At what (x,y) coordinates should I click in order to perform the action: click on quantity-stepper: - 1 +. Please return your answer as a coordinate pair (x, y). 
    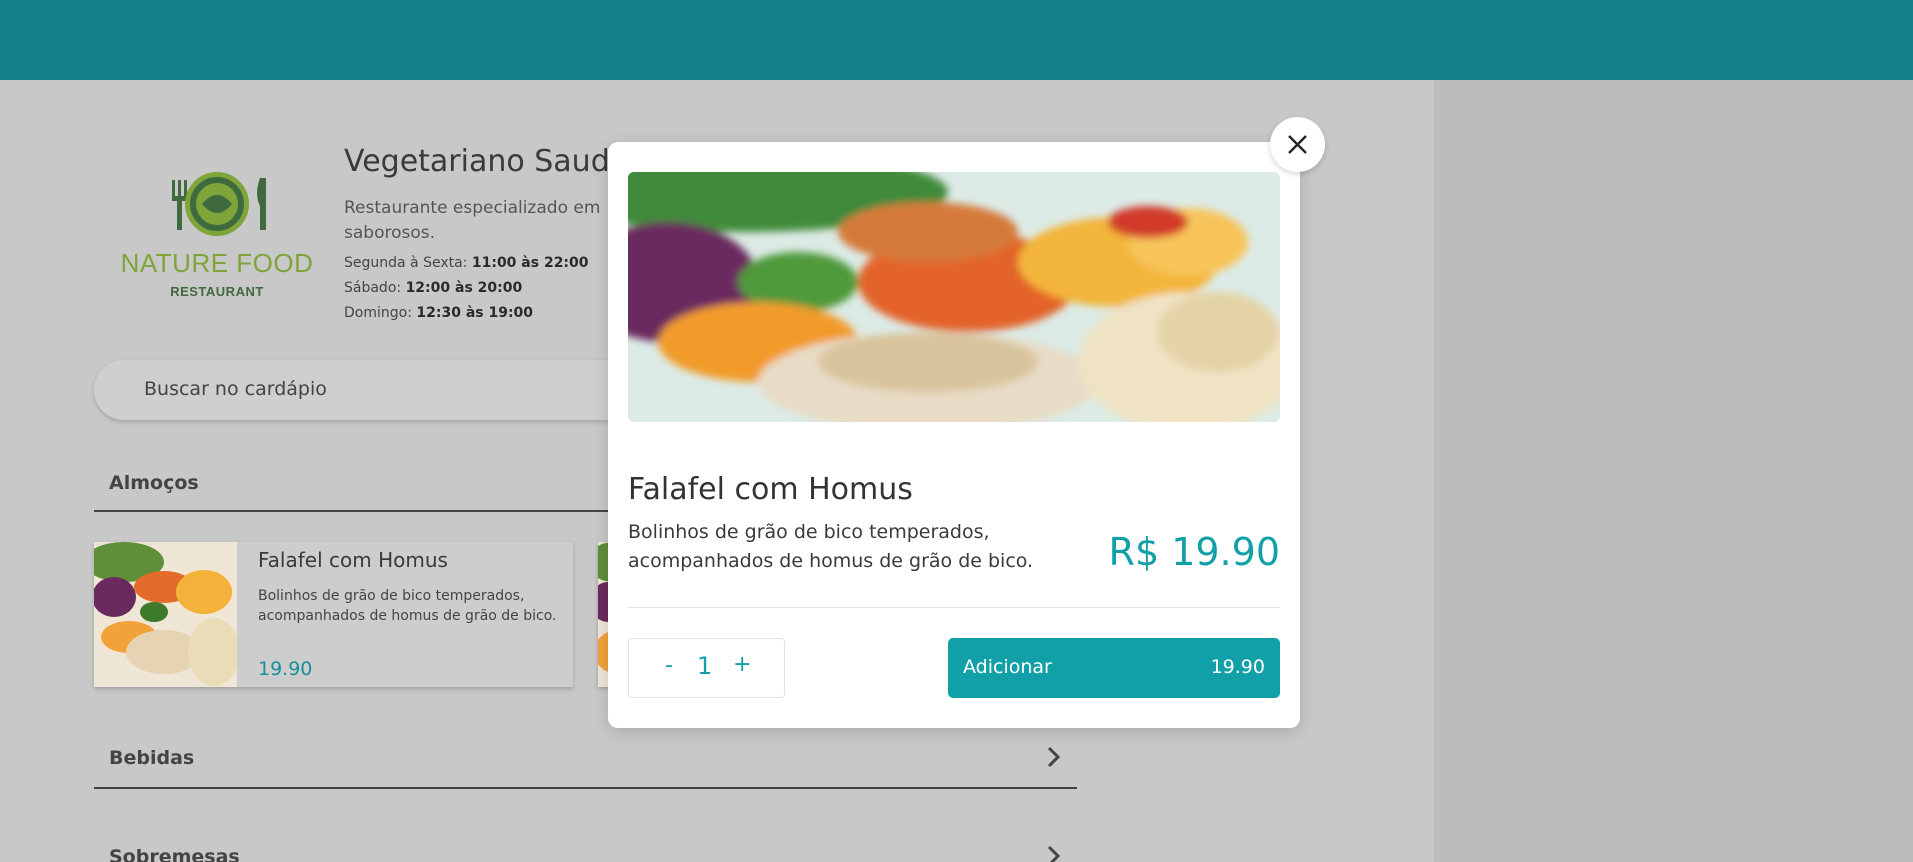
    Looking at the image, I should click on (706, 668).